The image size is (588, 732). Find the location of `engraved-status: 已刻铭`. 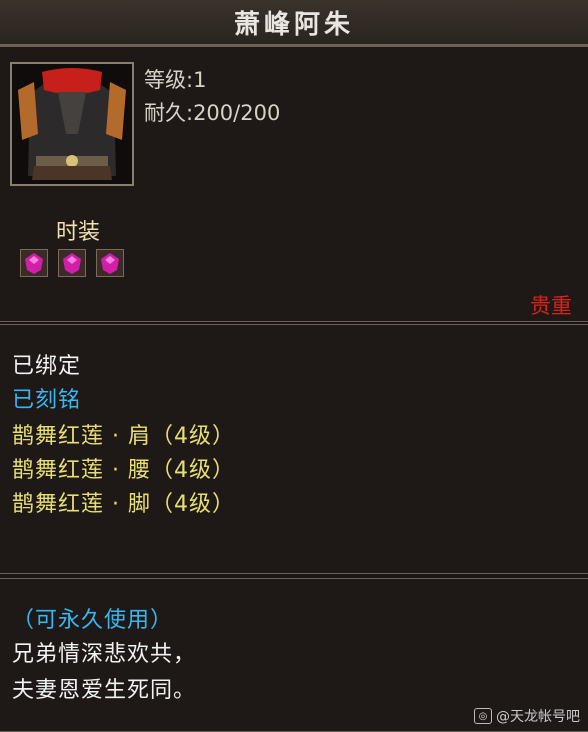

engraved-status: 已刻铭 is located at coordinates (47, 400).